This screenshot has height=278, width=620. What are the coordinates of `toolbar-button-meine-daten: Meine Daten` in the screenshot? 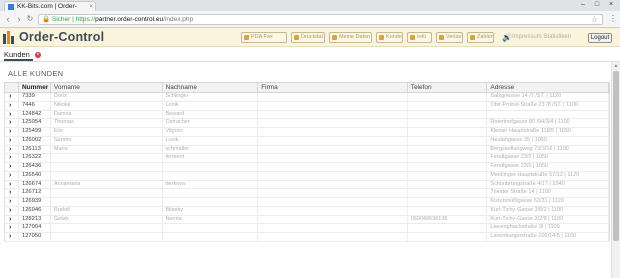 It's located at (350, 37).